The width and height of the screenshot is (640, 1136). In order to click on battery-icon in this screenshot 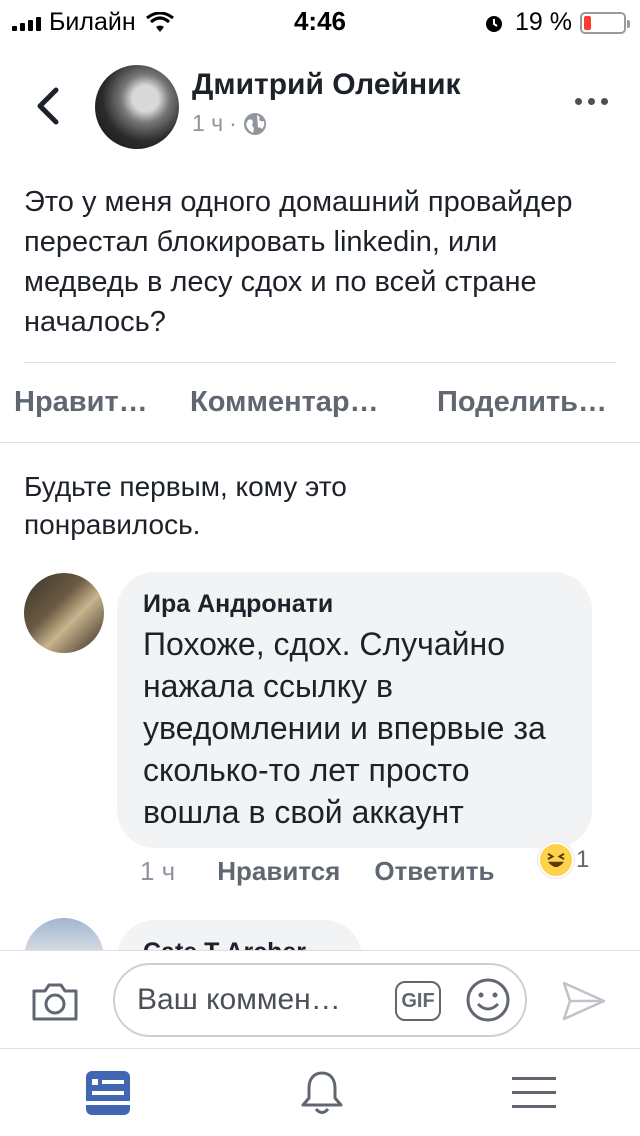, I will do `click(605, 22)`.